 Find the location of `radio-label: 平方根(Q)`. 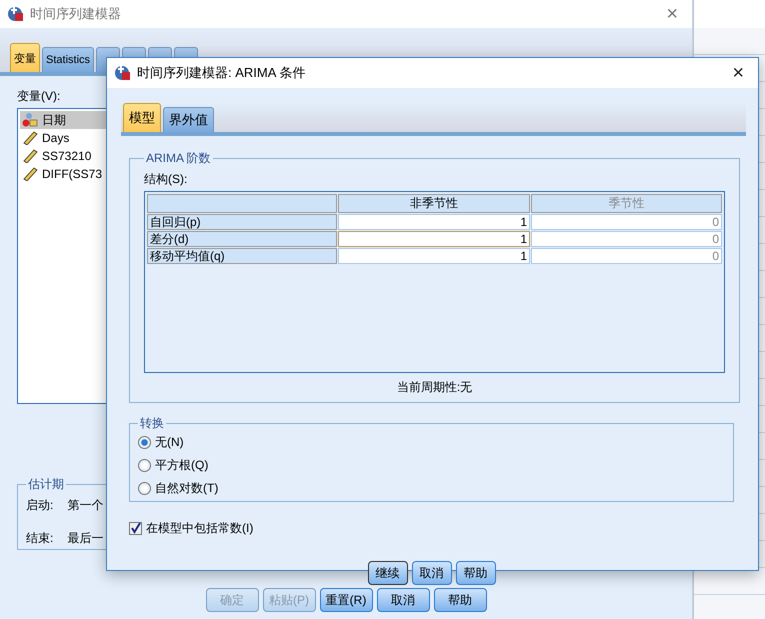

radio-label: 平方根(Q) is located at coordinates (181, 465).